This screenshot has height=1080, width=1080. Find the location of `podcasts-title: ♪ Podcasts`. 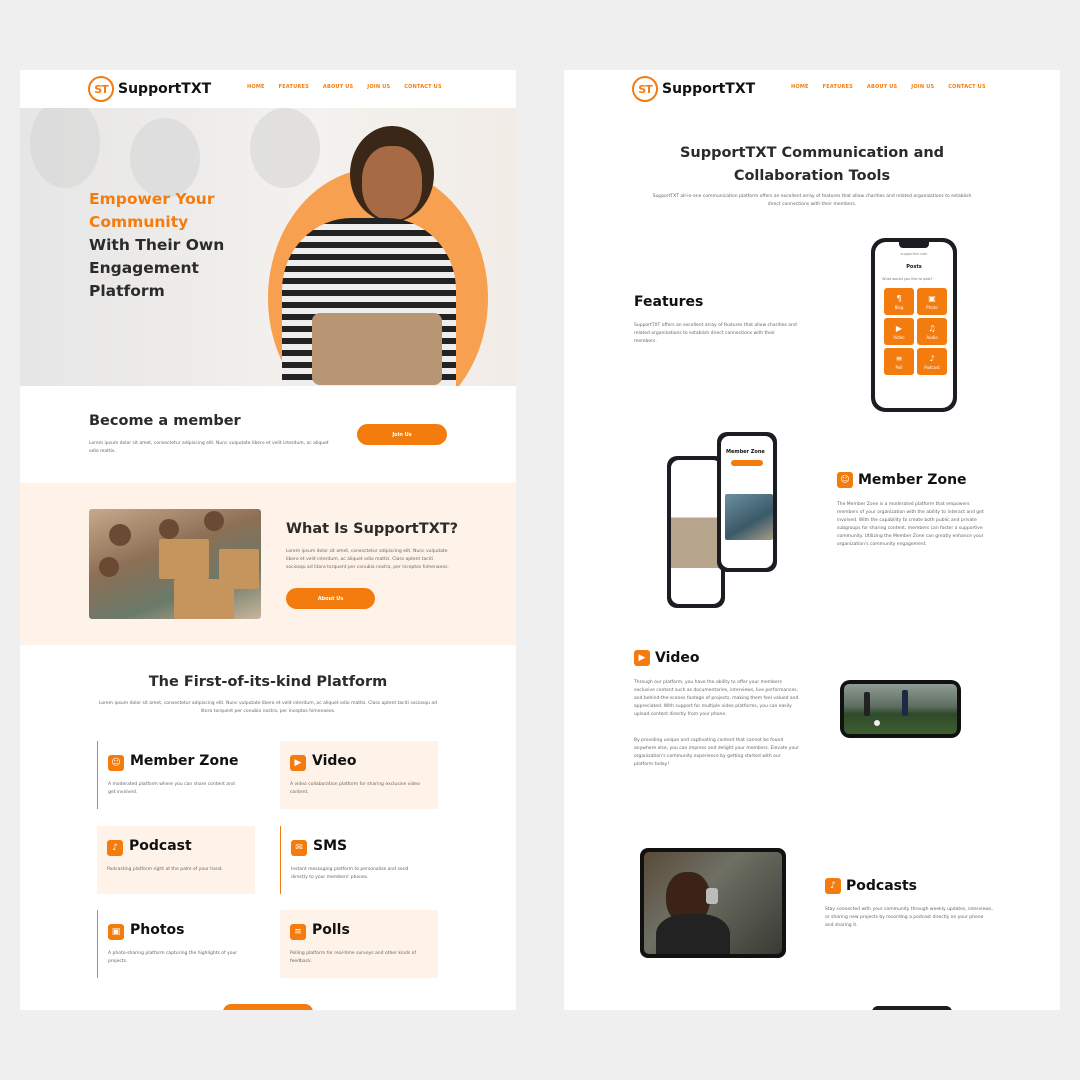

podcasts-title: ♪ Podcasts is located at coordinates (871, 886).